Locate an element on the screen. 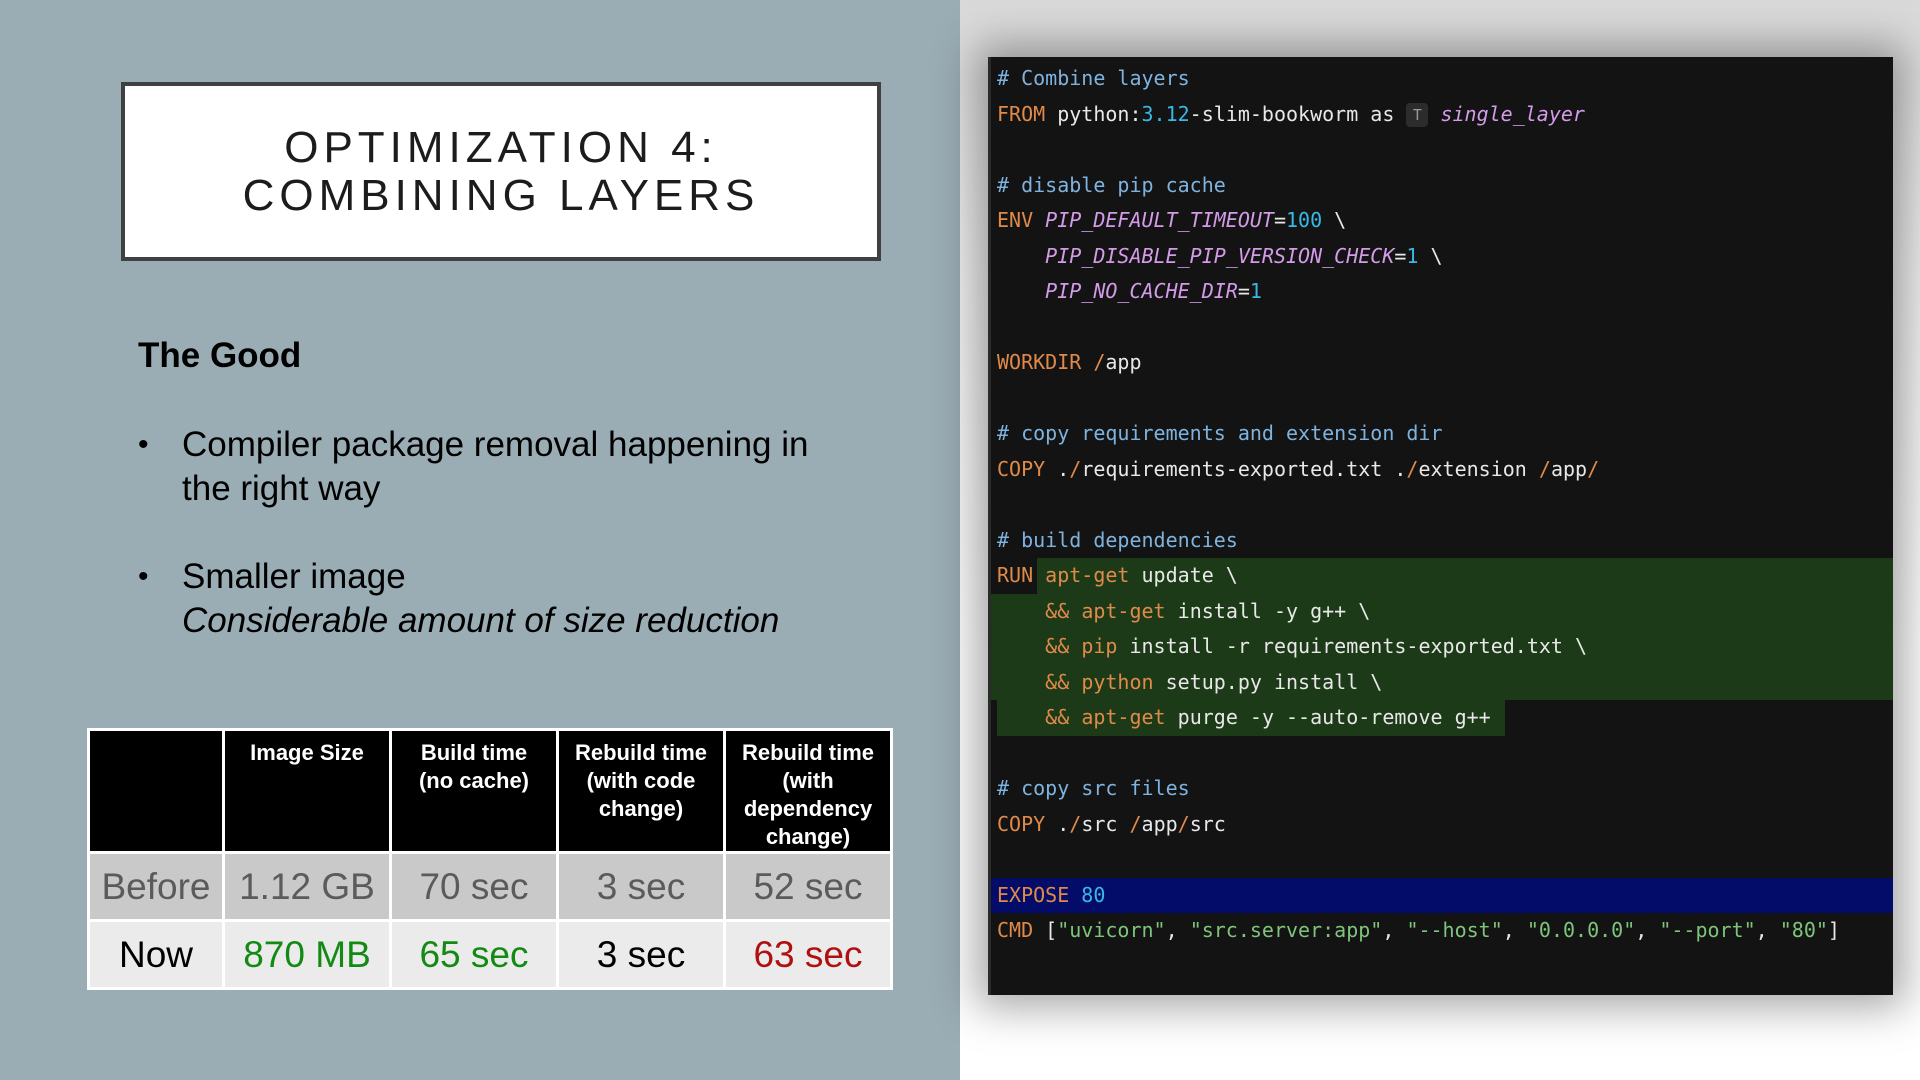  code-token: WORKDIR is located at coordinates (1039, 362).